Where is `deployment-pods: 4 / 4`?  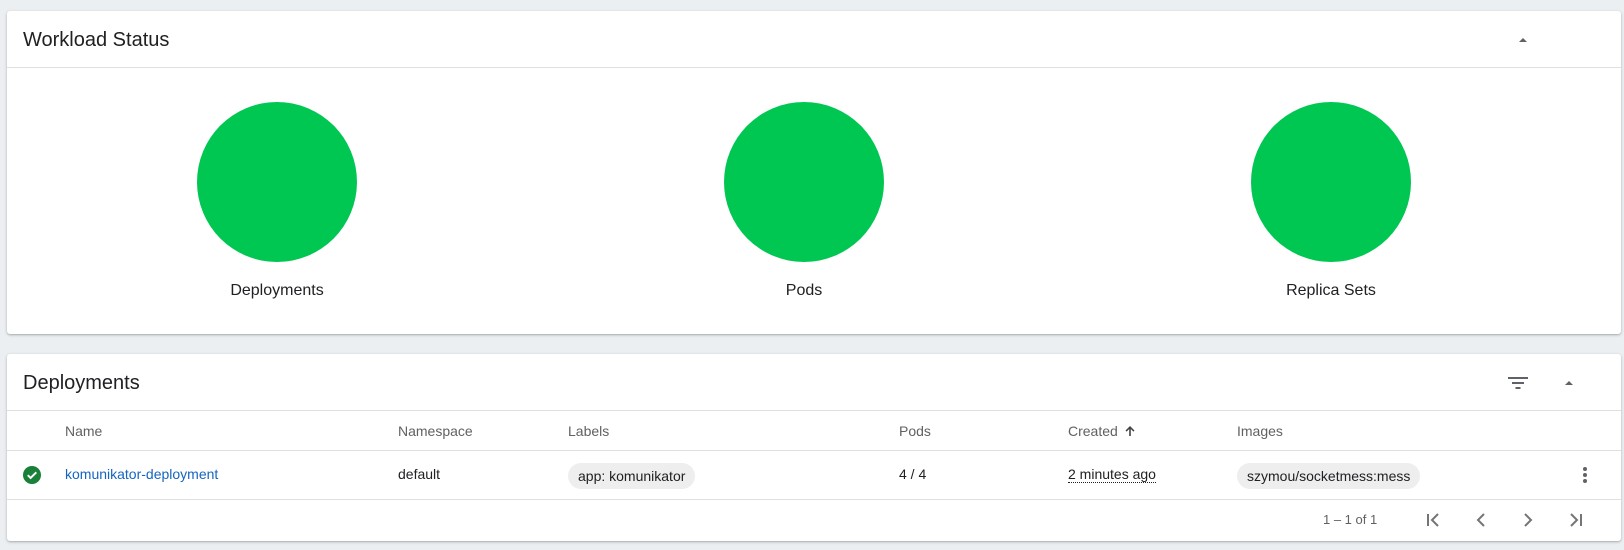
deployment-pods: 4 / 4 is located at coordinates (913, 474).